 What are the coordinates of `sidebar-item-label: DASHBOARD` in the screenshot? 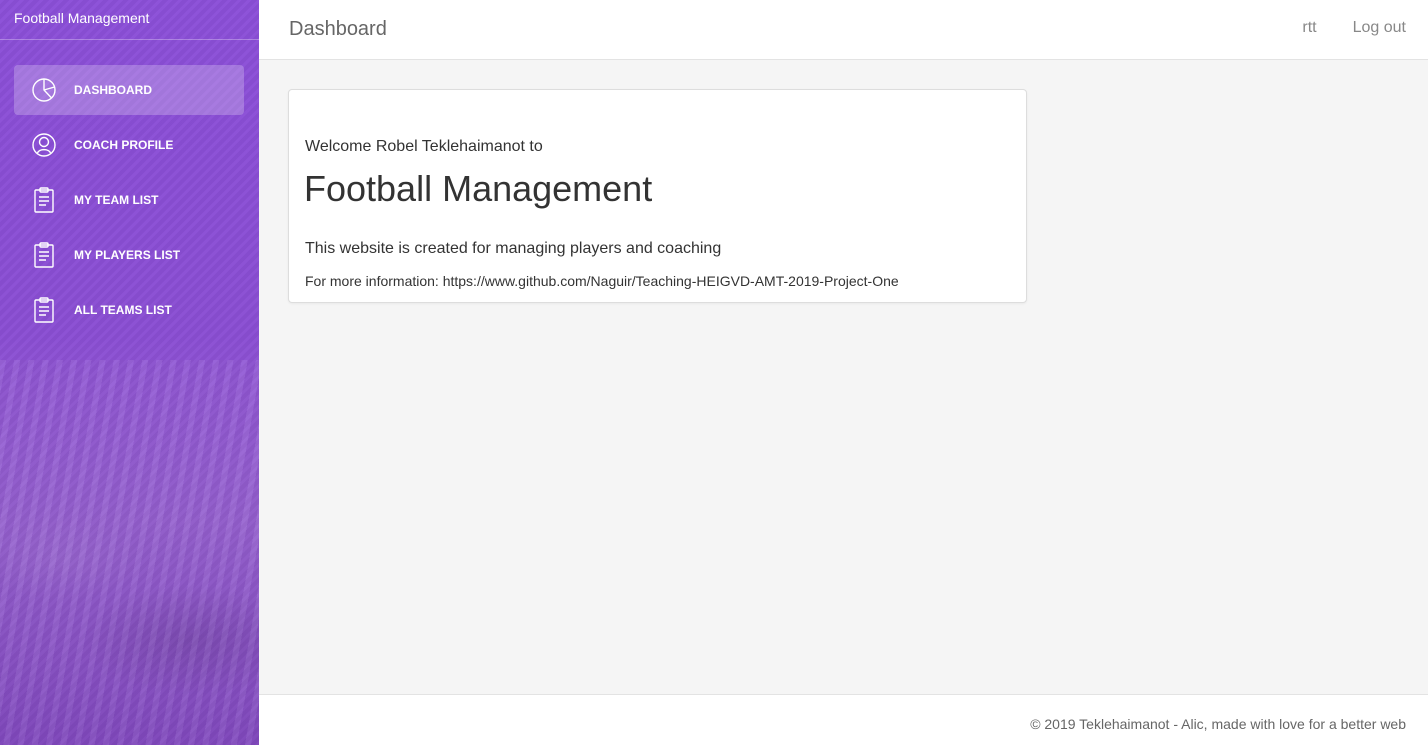 It's located at (113, 90).